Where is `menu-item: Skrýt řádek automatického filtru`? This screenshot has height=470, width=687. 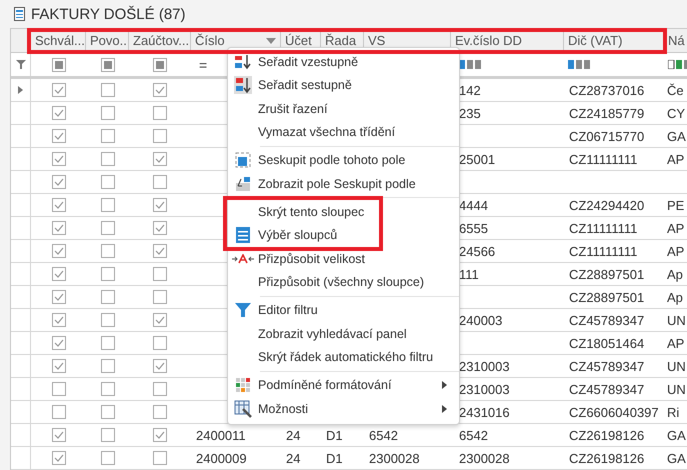 menu-item: Skrýt řádek automatického filtru is located at coordinates (358, 357).